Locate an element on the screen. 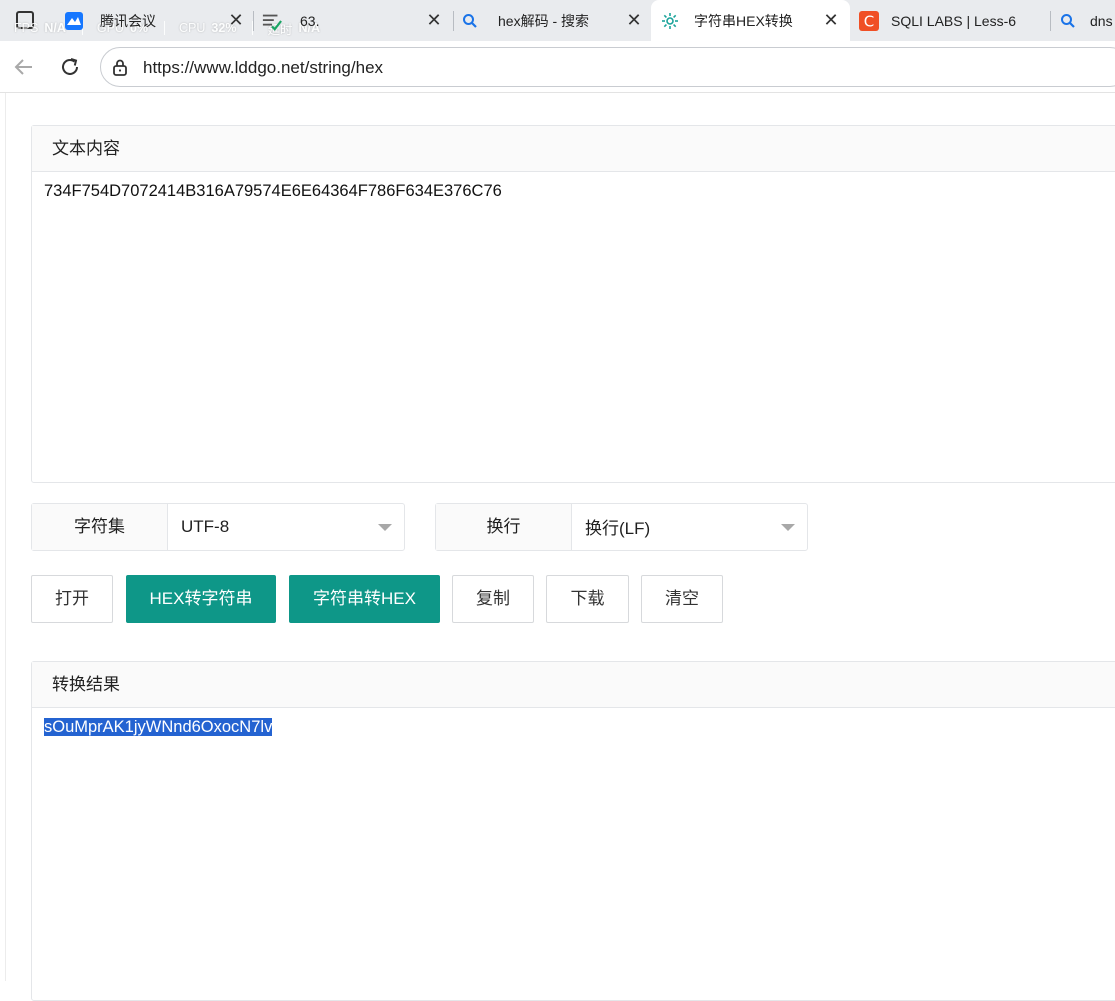 This screenshot has width=1115, height=1001. tab-sqli-labs: C SQLI LABS | Less-6 is located at coordinates (951, 20).